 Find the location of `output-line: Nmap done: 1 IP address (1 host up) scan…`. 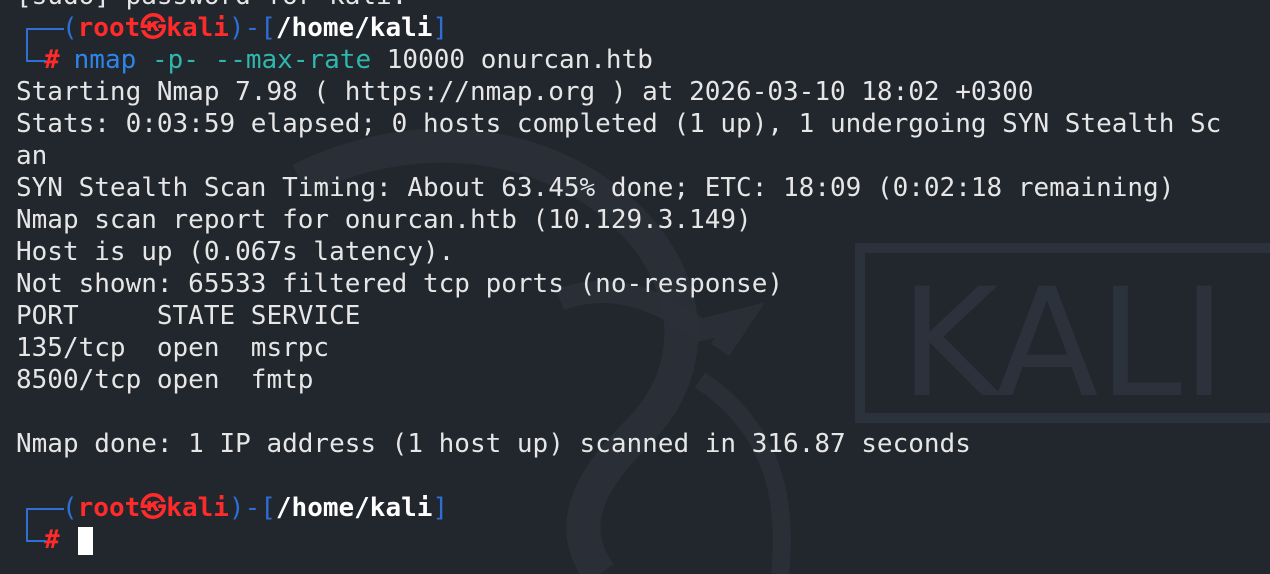

output-line: Nmap done: 1 IP address (1 host up) scan… is located at coordinates (493, 444).